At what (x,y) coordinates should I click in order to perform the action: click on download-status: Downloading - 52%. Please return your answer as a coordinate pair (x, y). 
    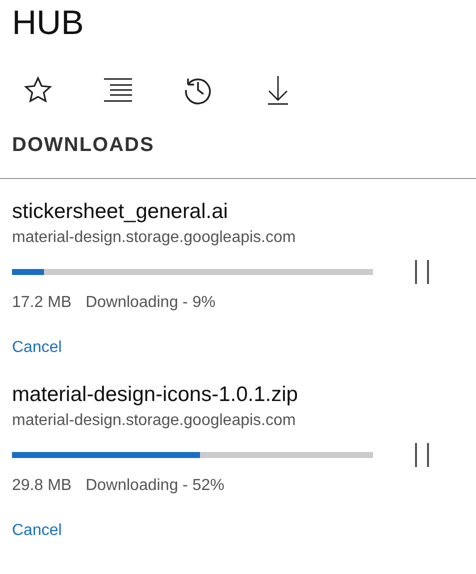
    Looking at the image, I should click on (155, 486).